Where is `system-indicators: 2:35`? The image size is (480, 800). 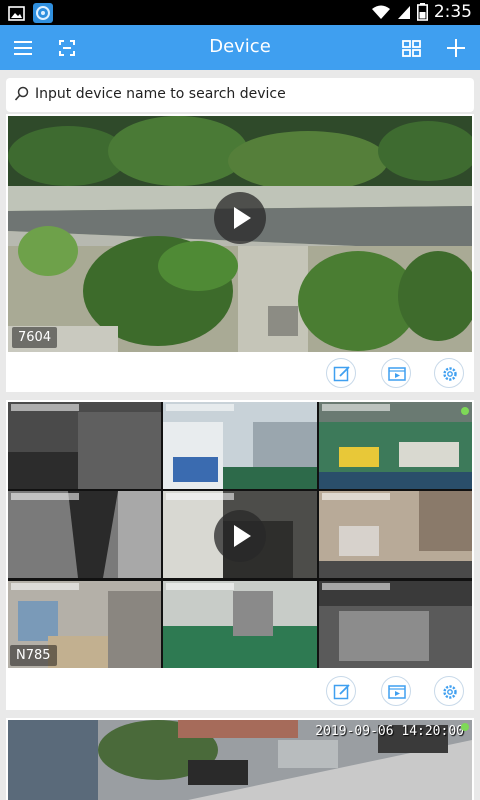
system-indicators: 2:35 is located at coordinates (421, 12).